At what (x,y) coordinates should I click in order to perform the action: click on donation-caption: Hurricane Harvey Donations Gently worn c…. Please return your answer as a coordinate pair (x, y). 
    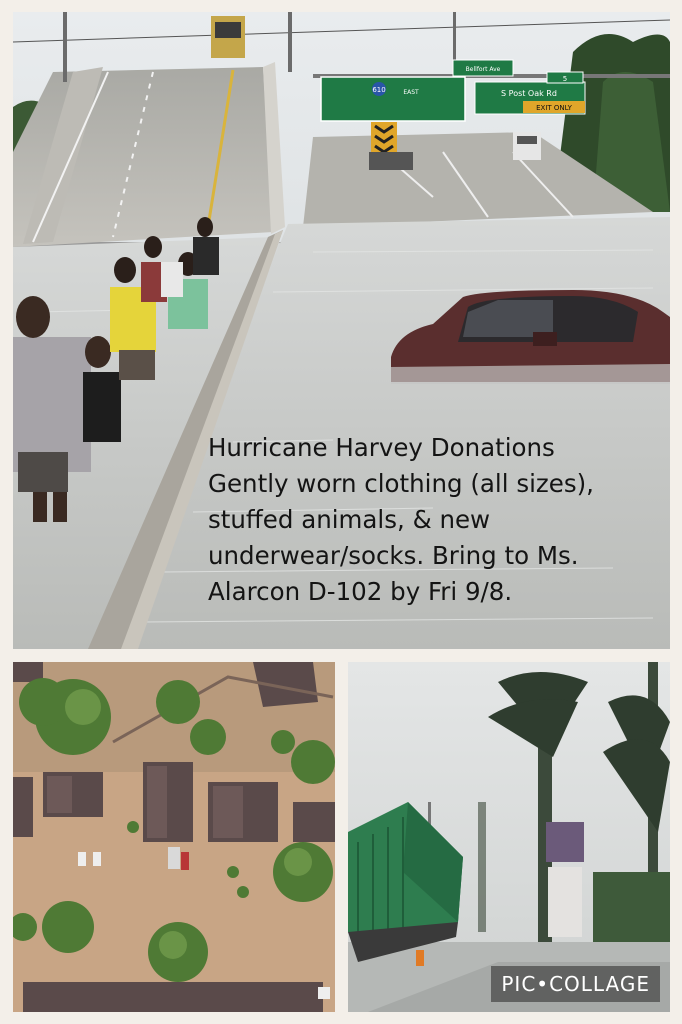
    Looking at the image, I should click on (439, 520).